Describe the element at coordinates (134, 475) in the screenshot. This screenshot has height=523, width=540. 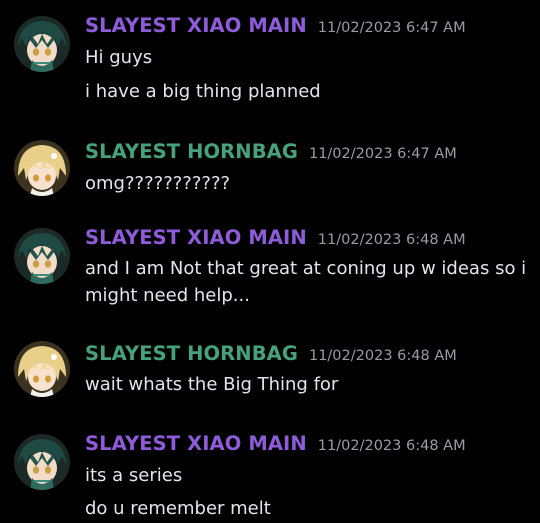
I see `message-text: its a series` at that location.